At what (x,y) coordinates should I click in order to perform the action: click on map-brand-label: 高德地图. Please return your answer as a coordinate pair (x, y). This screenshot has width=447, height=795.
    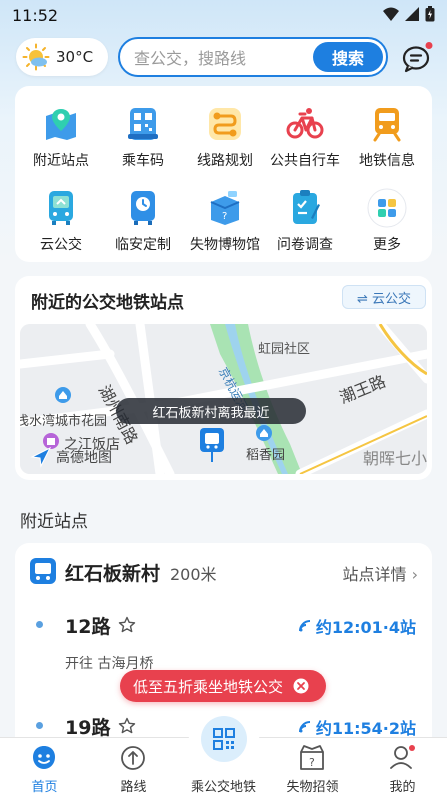
    Looking at the image, I should click on (84, 458).